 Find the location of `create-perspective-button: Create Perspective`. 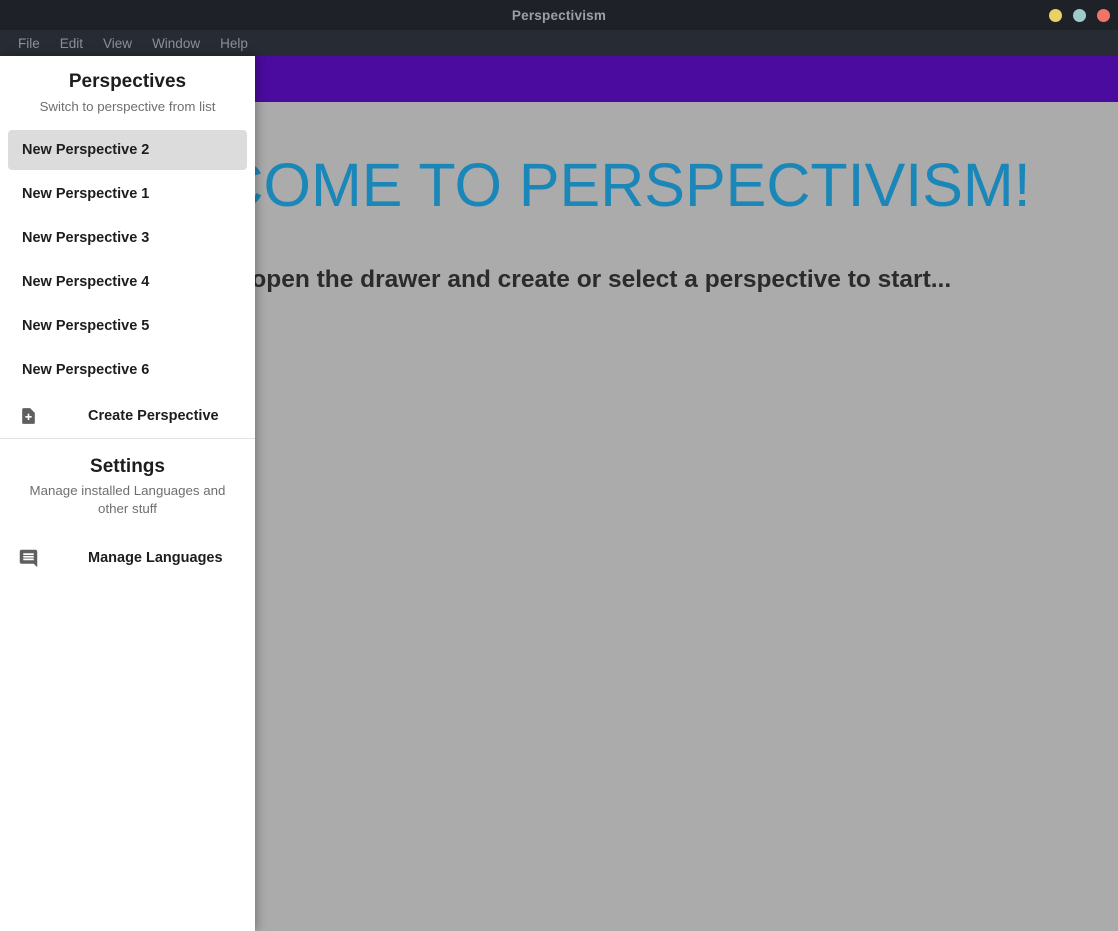

create-perspective-button: Create Perspective is located at coordinates (127, 416).